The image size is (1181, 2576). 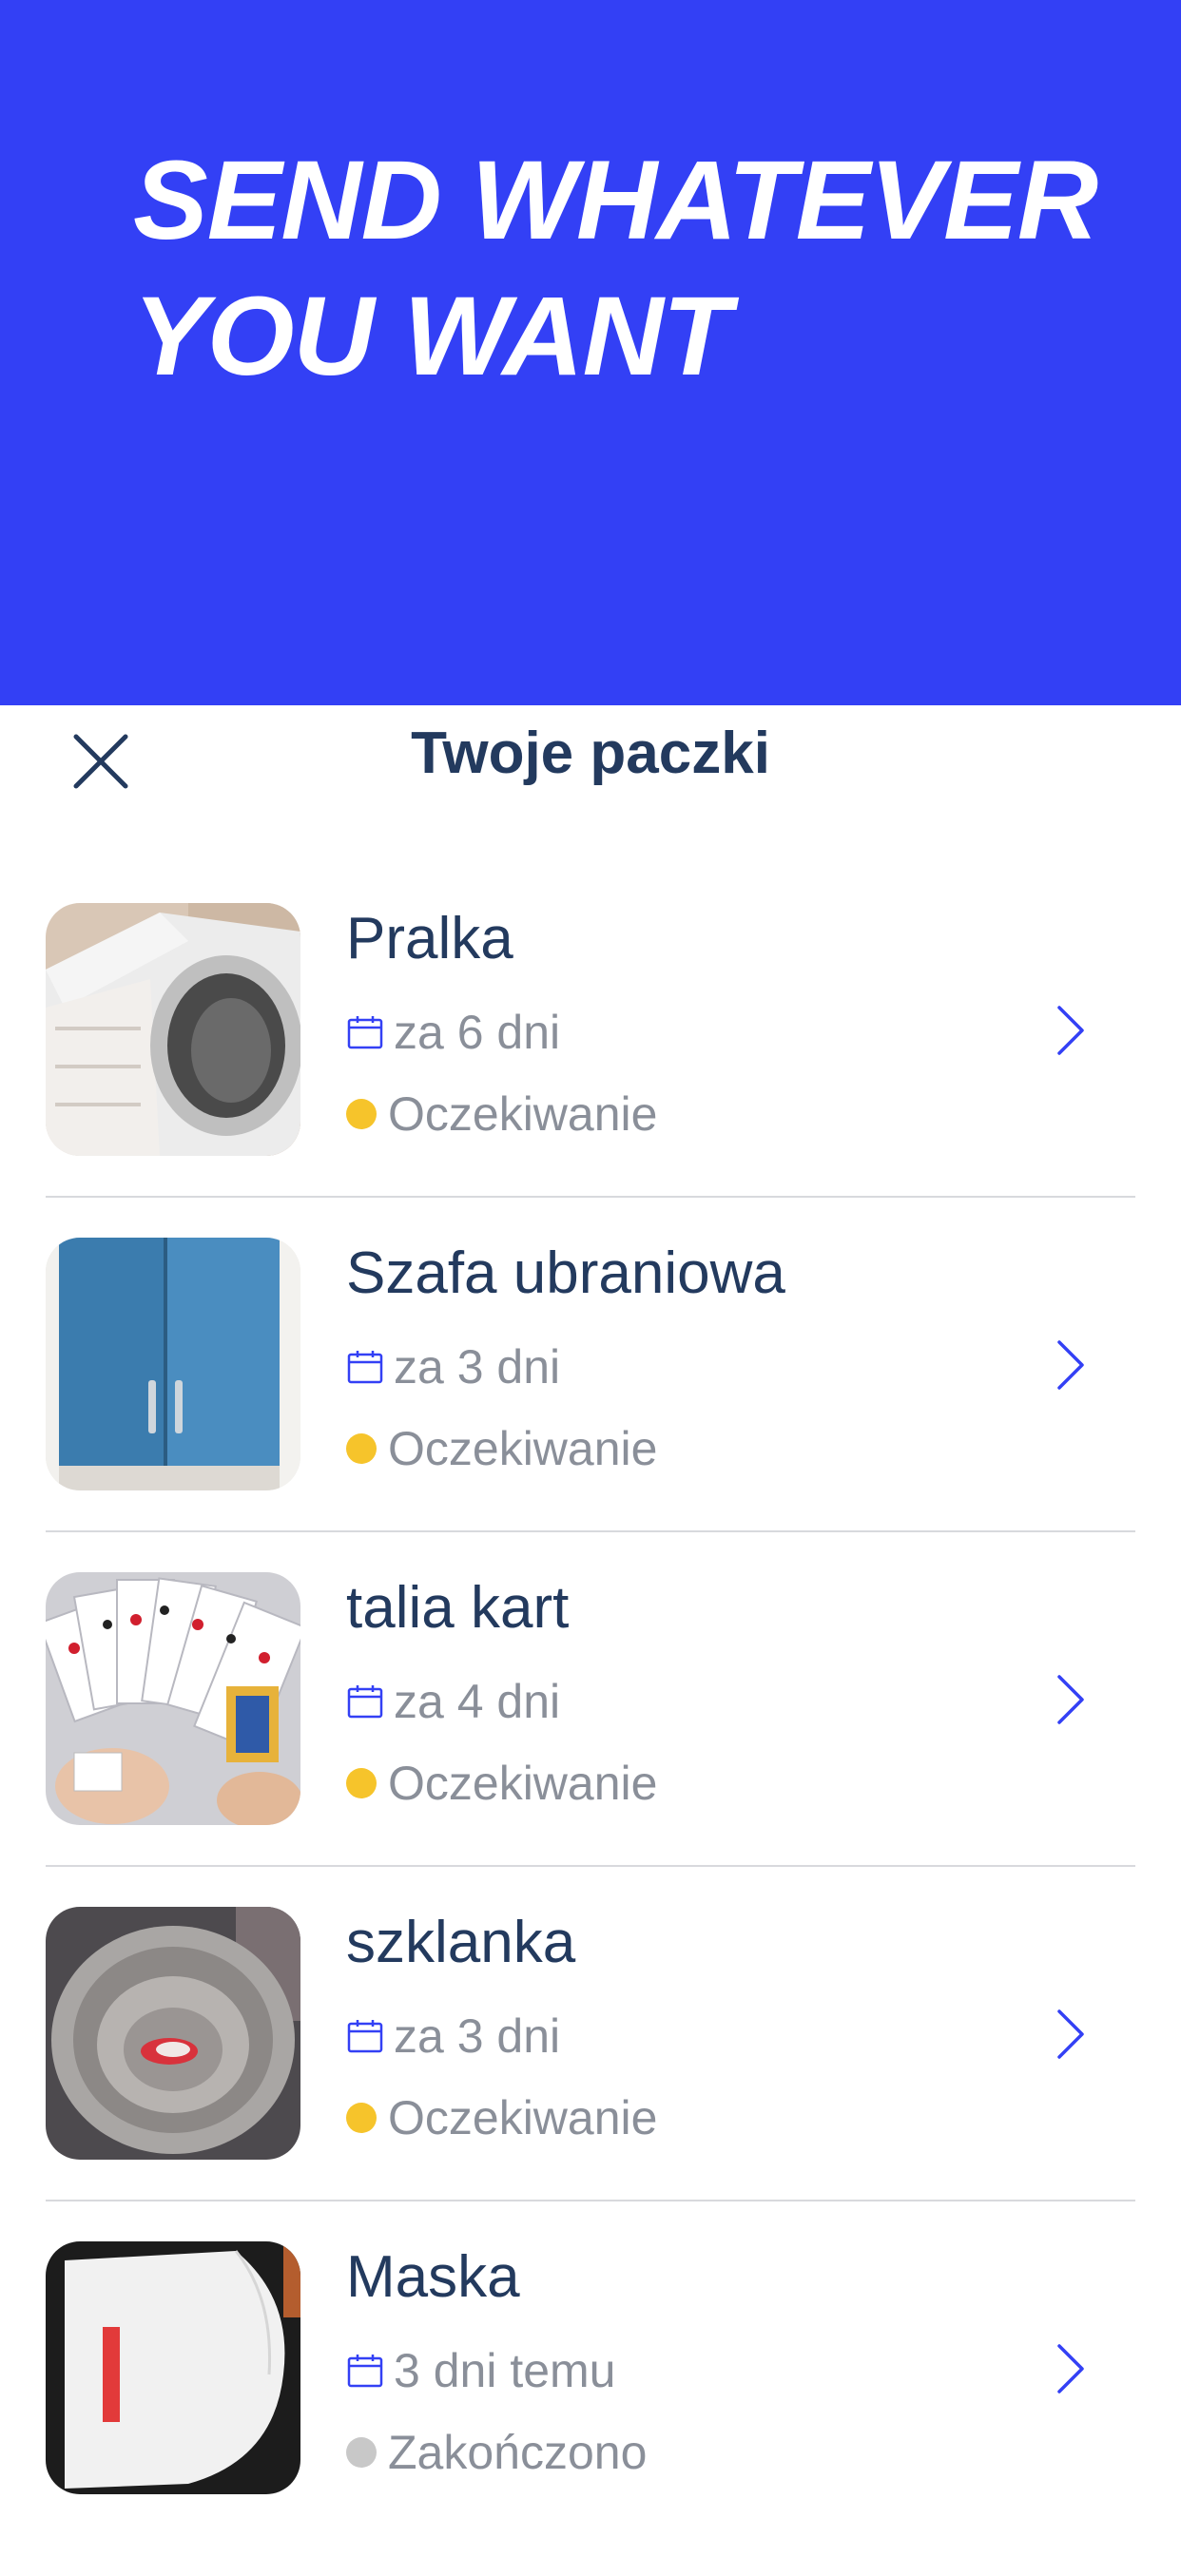 I want to click on playing-cards-photo, so click(x=173, y=1698).